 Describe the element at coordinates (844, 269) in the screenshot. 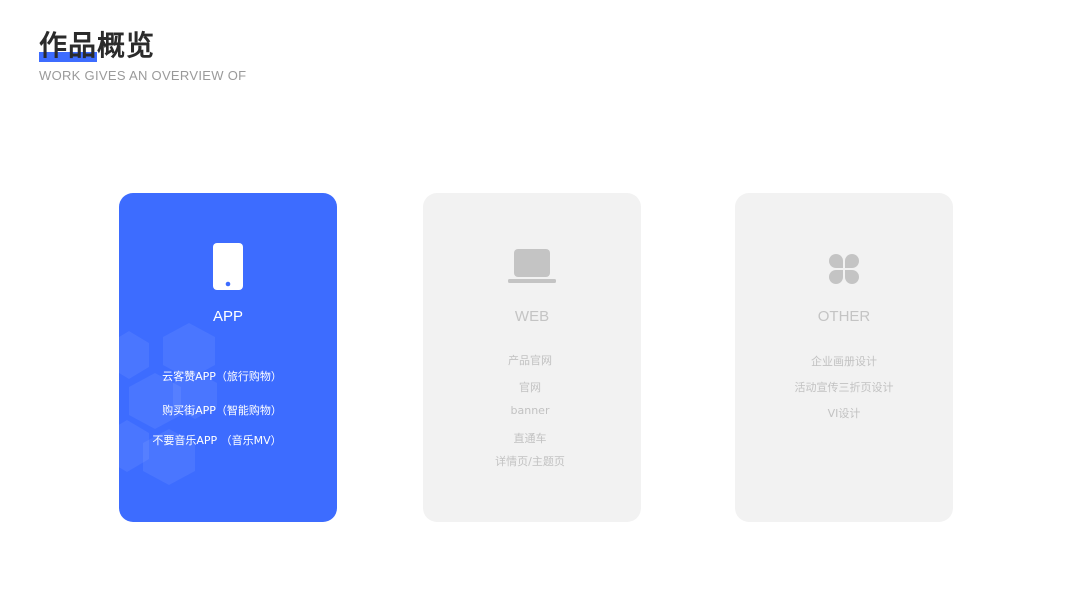

I see `clover-icon` at that location.